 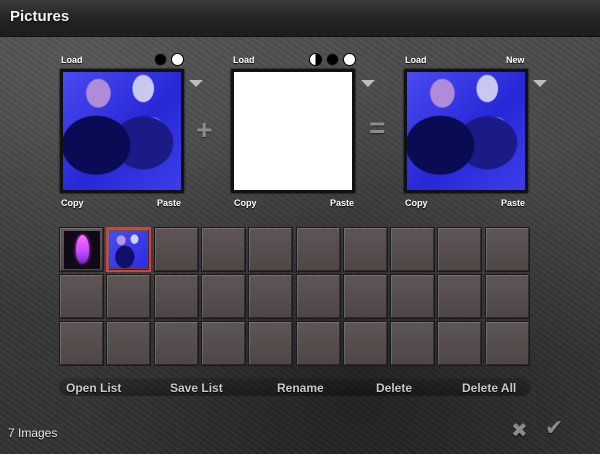 I want to click on slot3-photo, so click(x=466, y=131).